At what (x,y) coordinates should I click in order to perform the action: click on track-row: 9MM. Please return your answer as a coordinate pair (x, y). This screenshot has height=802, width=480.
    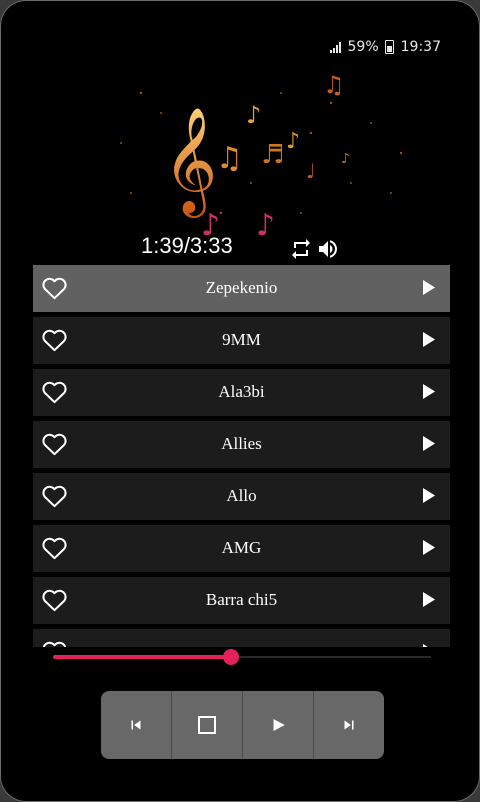
    Looking at the image, I should click on (241, 340).